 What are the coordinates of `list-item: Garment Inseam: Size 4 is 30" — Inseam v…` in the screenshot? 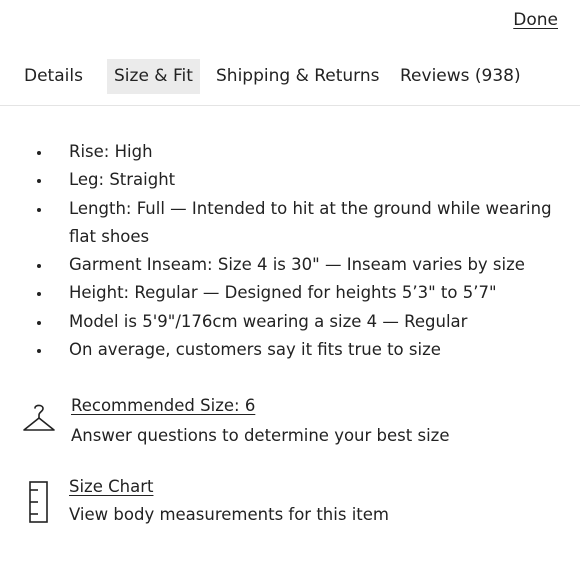 It's located at (290, 265).